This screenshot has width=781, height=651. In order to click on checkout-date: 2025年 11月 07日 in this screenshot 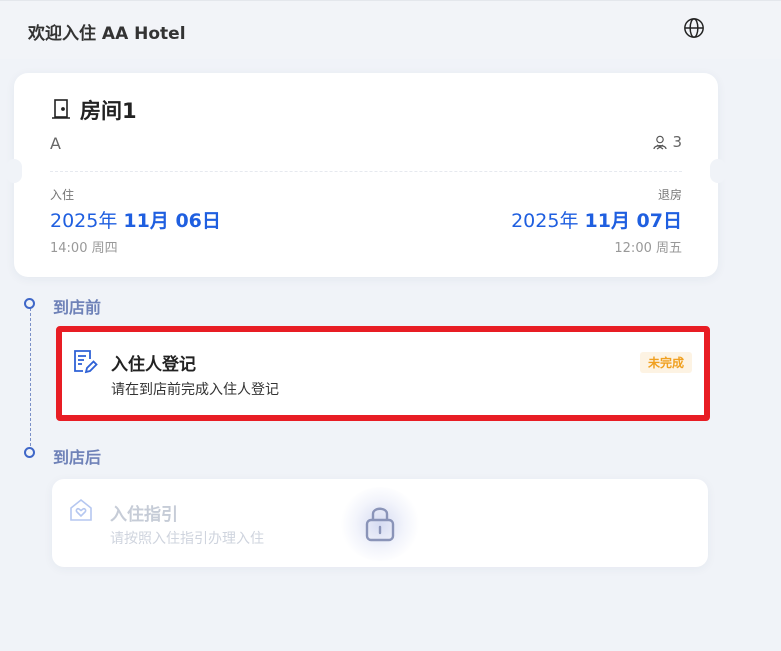, I will do `click(596, 219)`.